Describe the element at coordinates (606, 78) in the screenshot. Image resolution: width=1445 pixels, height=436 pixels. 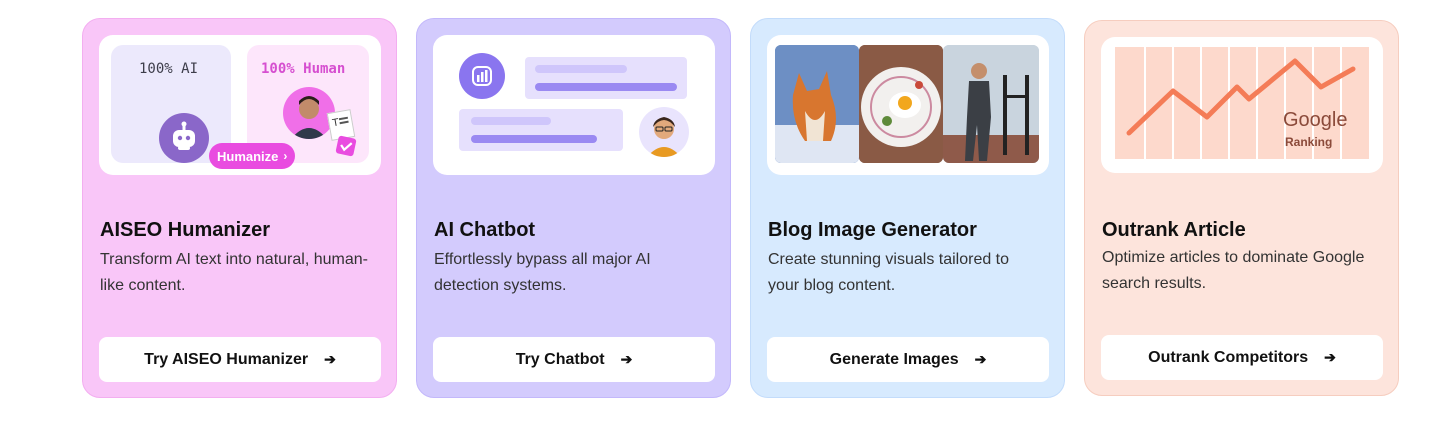
I see `bot-message-bubble` at that location.